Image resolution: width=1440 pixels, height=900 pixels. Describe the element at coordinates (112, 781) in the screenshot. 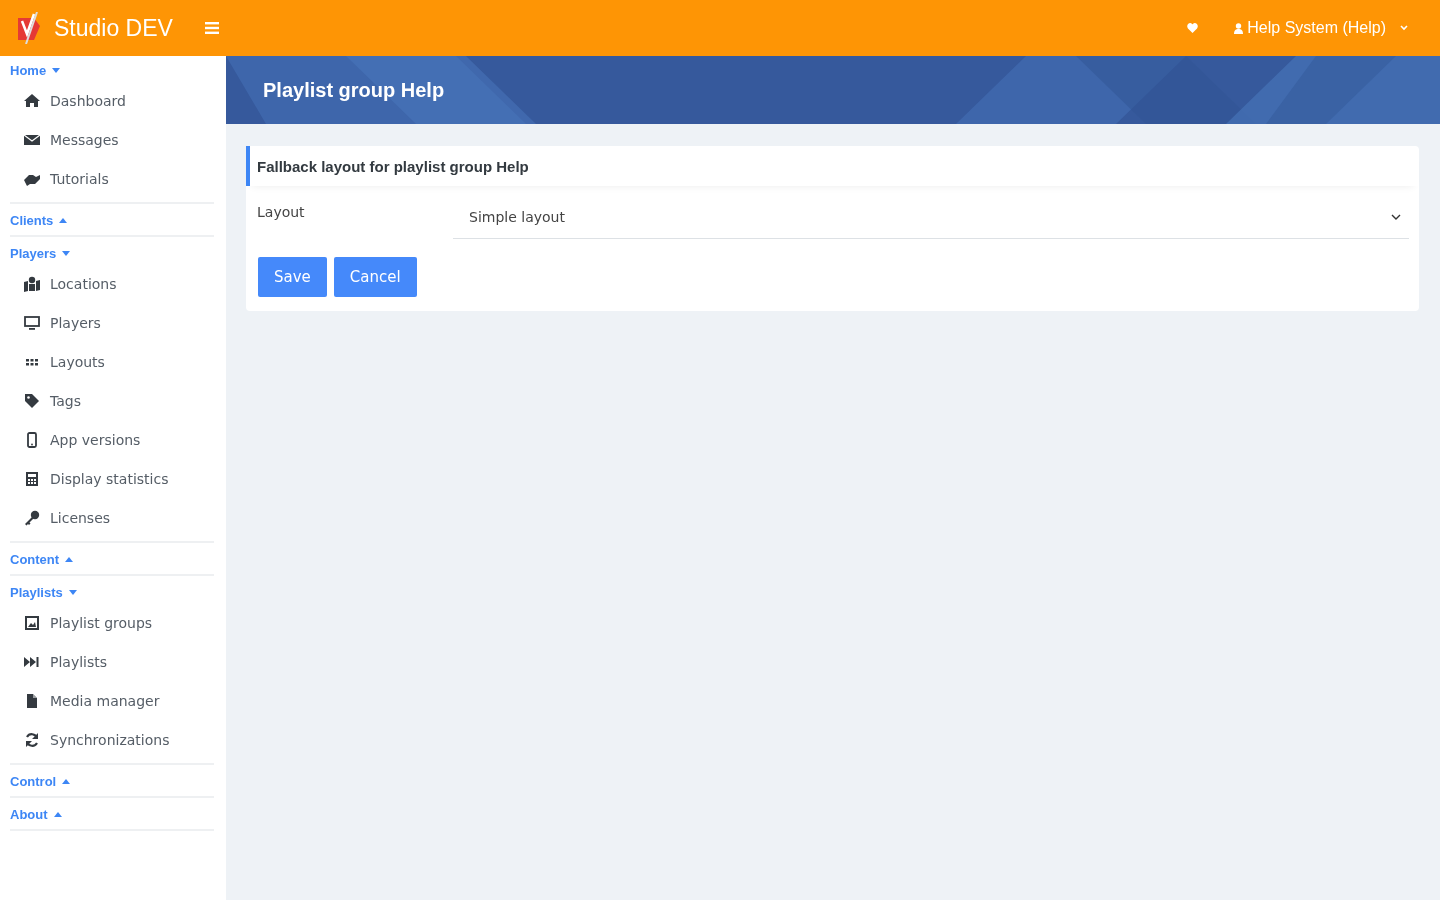

I see `section-header: Control` at that location.